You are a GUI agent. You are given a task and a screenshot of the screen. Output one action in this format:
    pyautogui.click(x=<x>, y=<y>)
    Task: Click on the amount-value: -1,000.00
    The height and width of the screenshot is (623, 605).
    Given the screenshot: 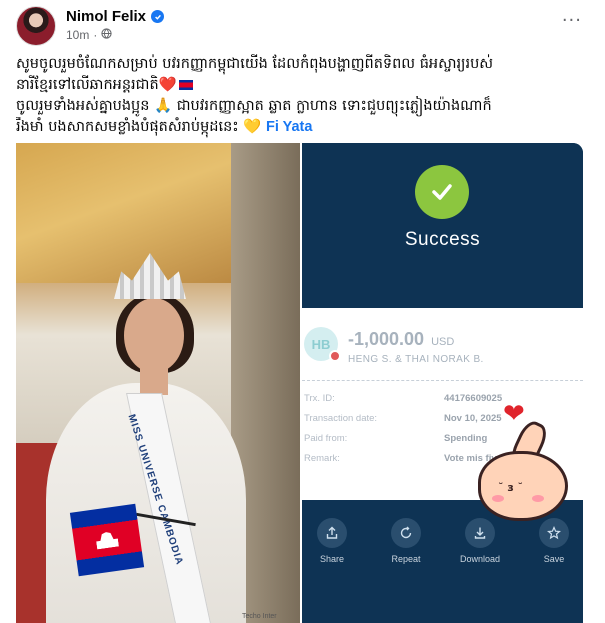 What is the action you would take?
    pyautogui.click(x=386, y=339)
    